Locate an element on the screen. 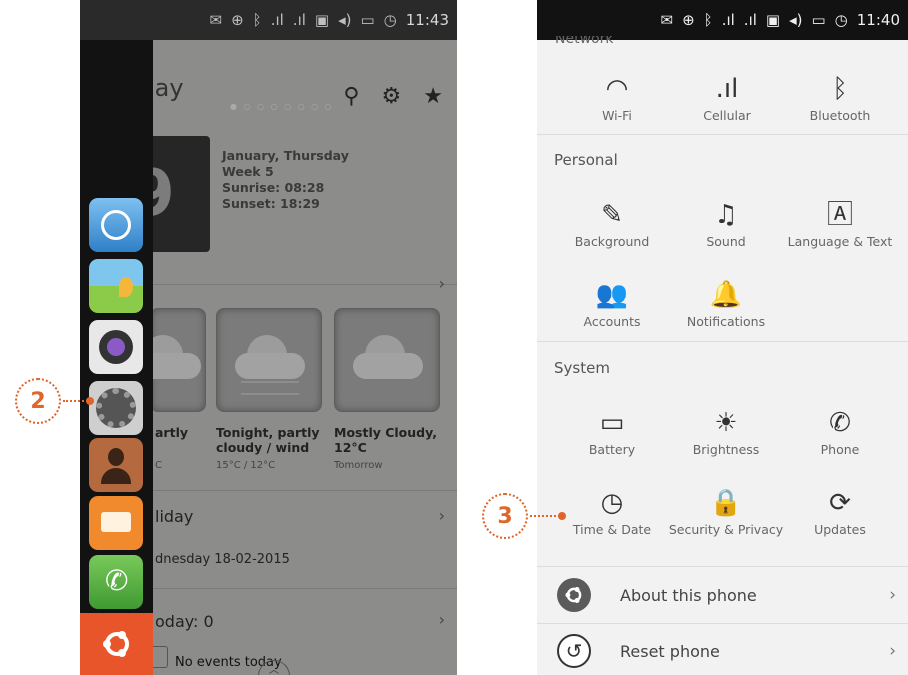 The height and width of the screenshot is (675, 908). about-phone-row: About this phone › is located at coordinates (722, 595).